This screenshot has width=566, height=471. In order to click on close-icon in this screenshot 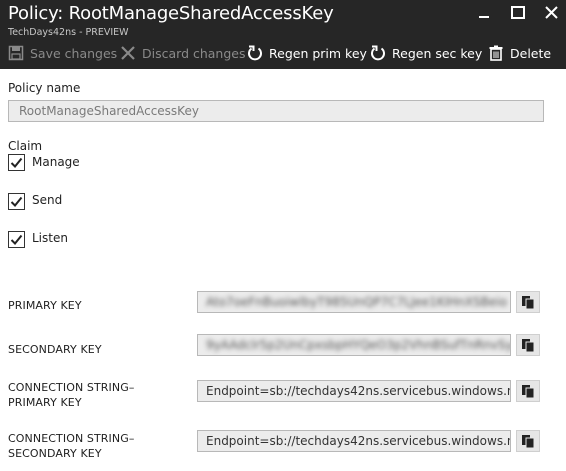, I will do `click(551, 12)`.